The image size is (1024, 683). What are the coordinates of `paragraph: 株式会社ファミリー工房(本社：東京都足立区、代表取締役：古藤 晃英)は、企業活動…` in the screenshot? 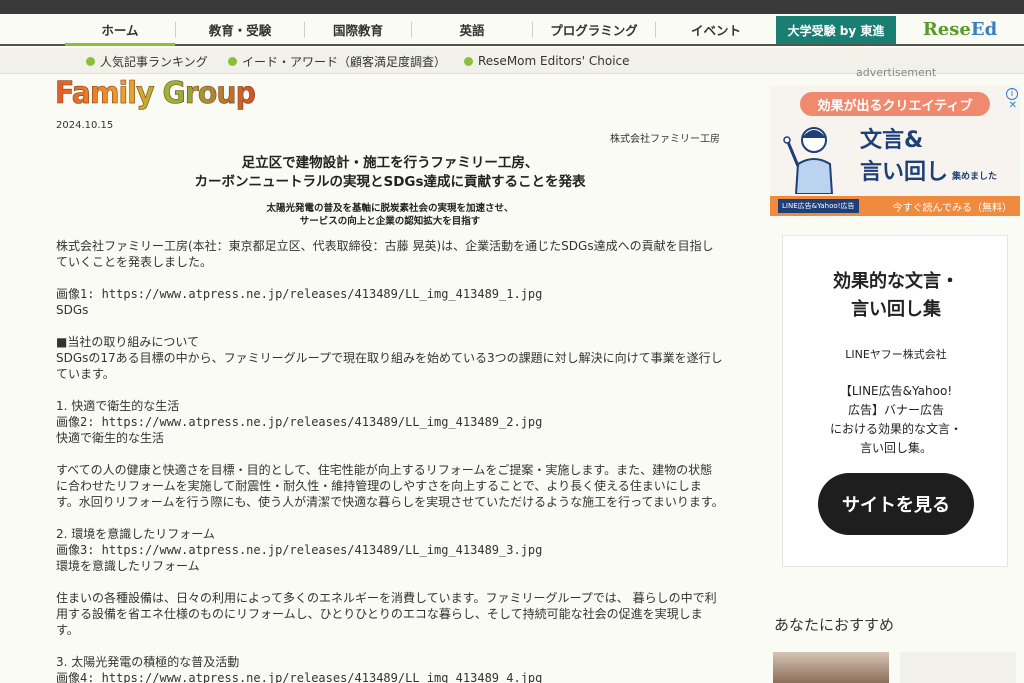 It's located at (385, 254).